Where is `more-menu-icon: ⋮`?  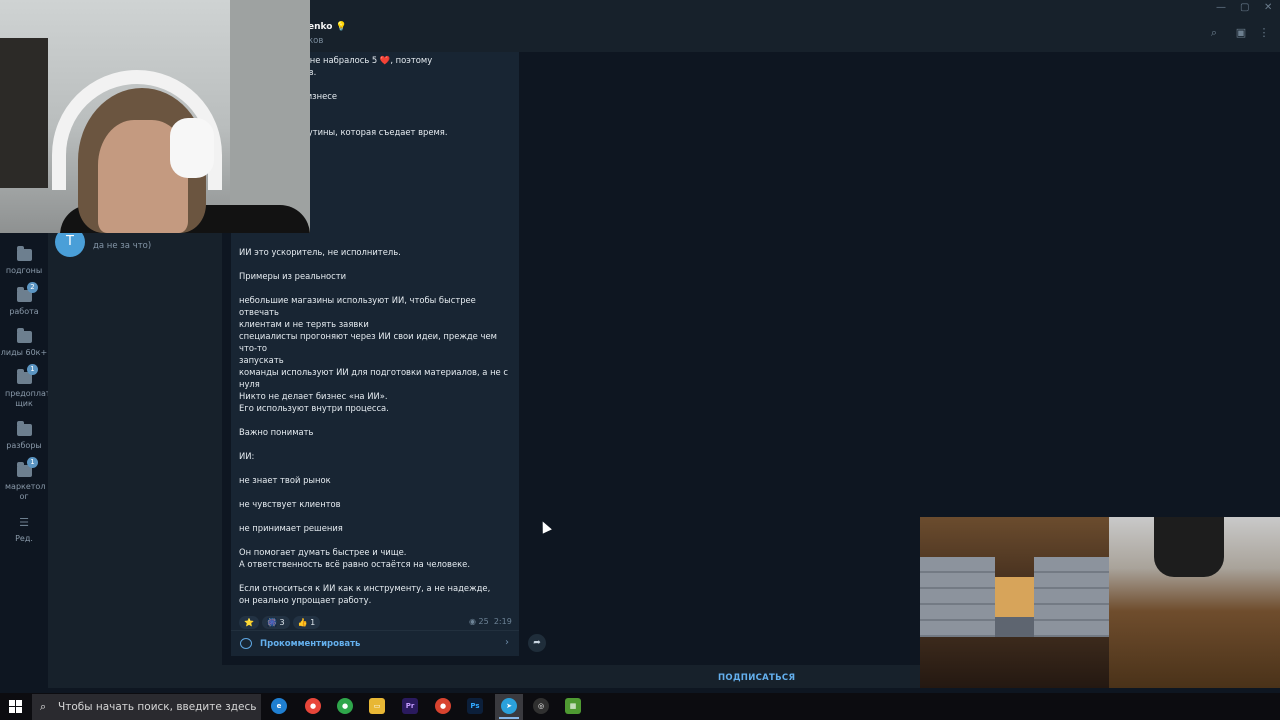 more-menu-icon: ⋮ is located at coordinates (1264, 33).